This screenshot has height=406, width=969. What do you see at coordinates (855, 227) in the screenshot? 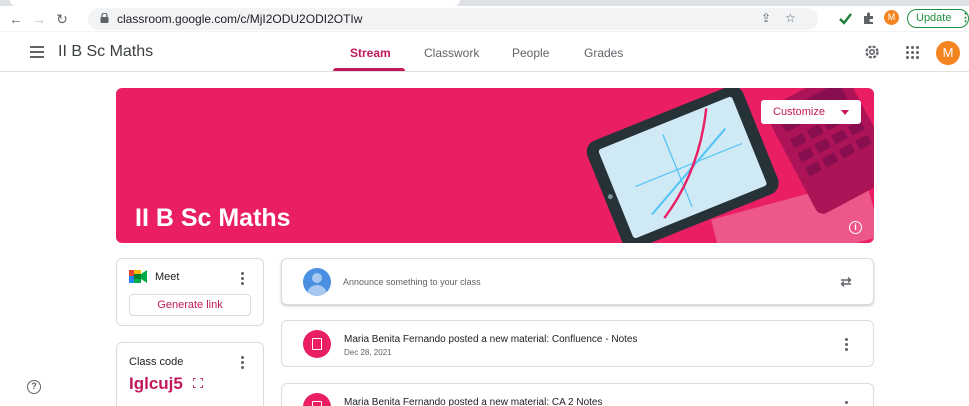
I see `info-icon: i` at bounding box center [855, 227].